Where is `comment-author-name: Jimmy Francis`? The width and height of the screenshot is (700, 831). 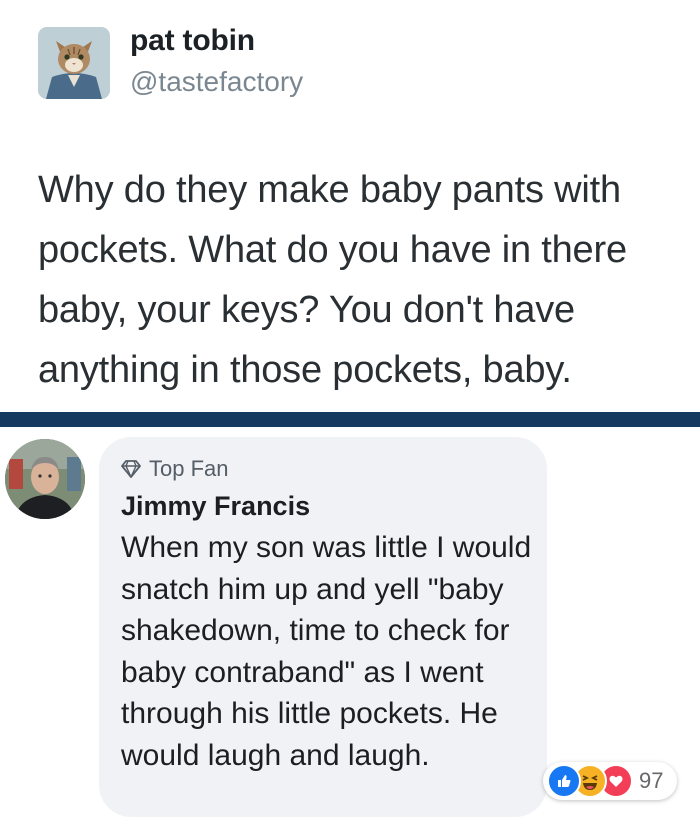 comment-author-name: Jimmy Francis is located at coordinates (215, 506).